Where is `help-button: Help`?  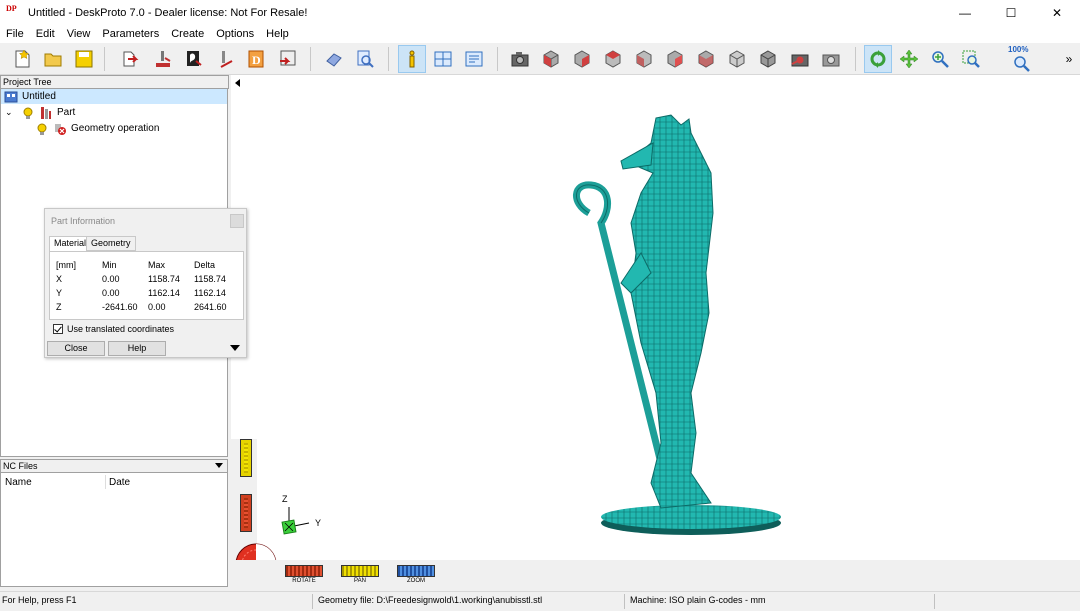
help-button: Help is located at coordinates (137, 348).